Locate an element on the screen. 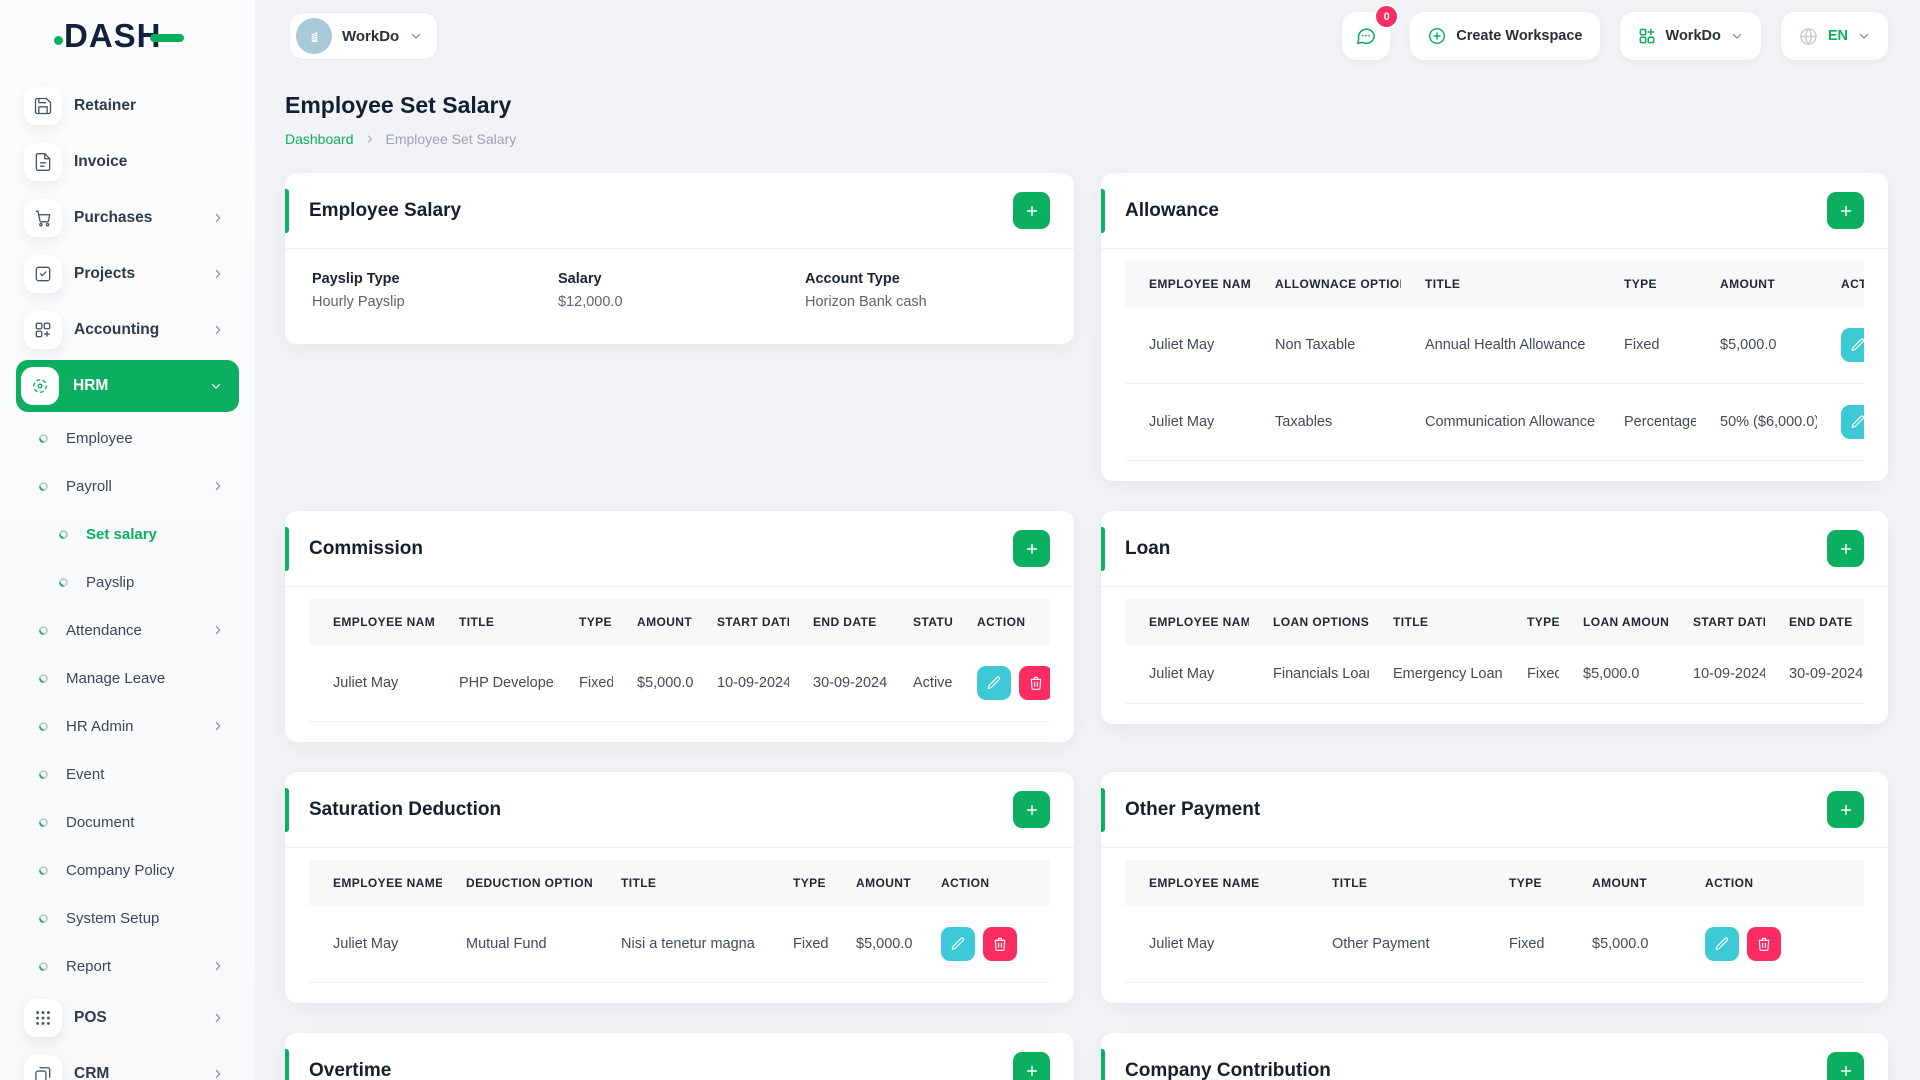 The width and height of the screenshot is (1920, 1080). column-header: TITLE is located at coordinates (1500, 284).